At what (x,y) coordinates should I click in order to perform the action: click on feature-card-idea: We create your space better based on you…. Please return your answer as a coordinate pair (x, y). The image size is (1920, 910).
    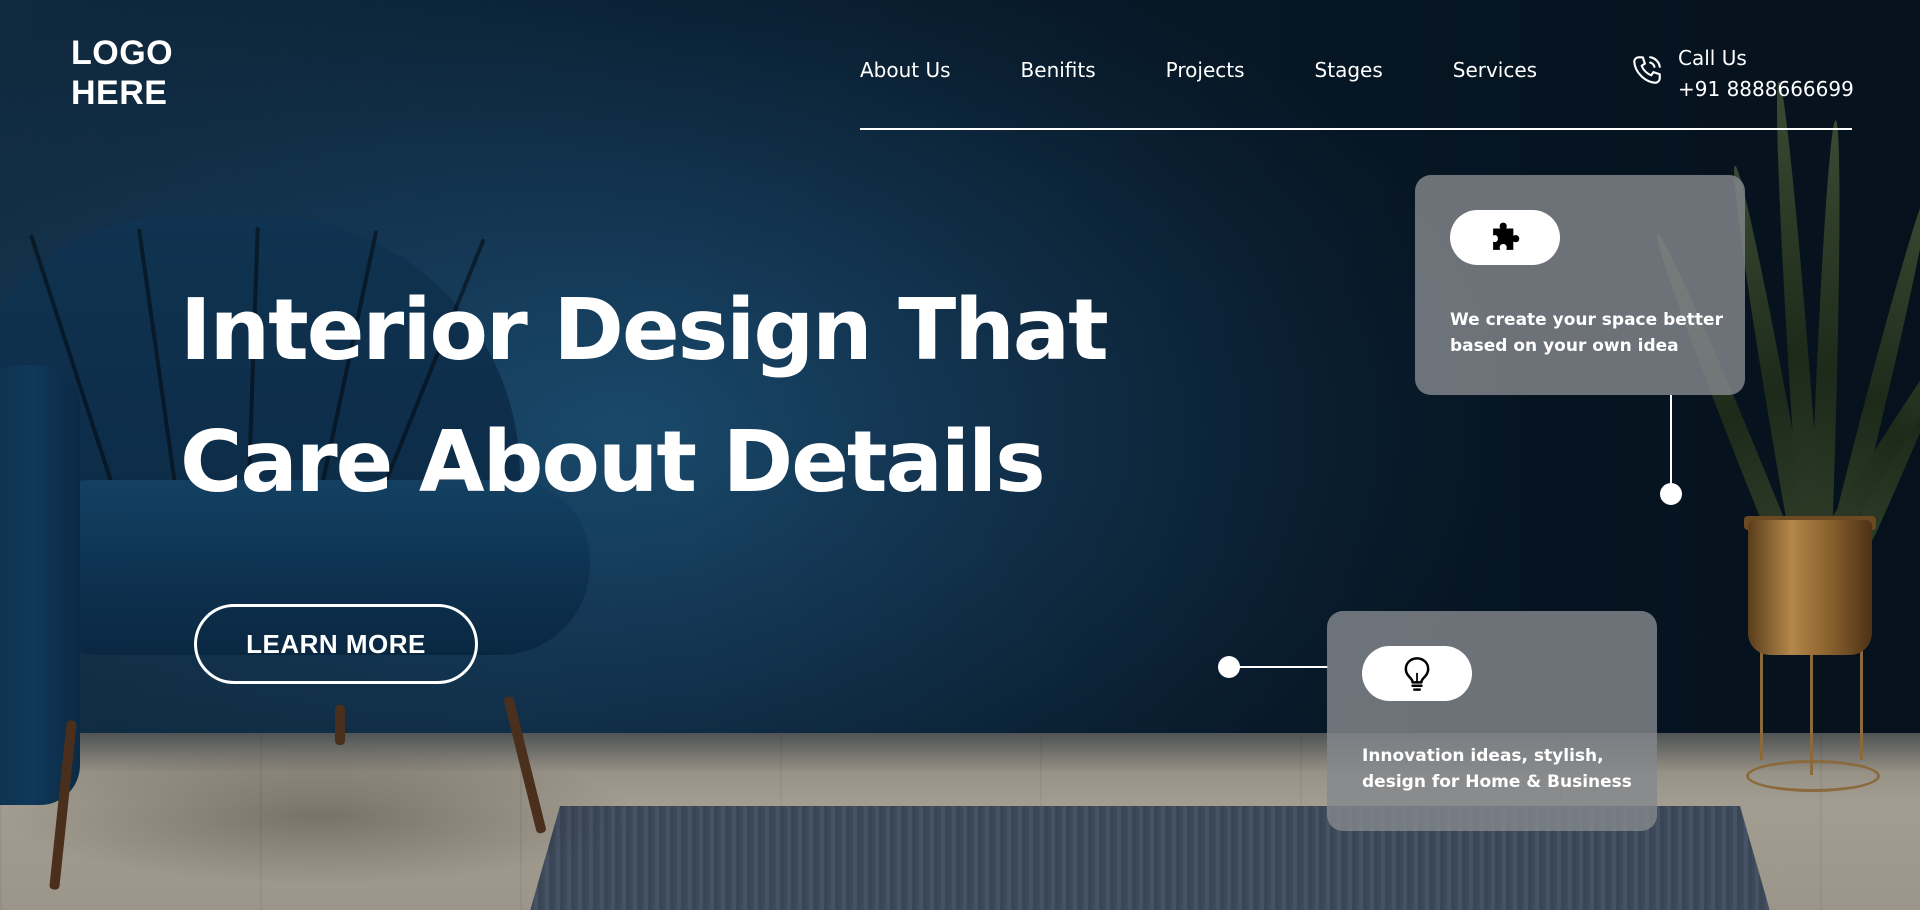
    Looking at the image, I should click on (1580, 285).